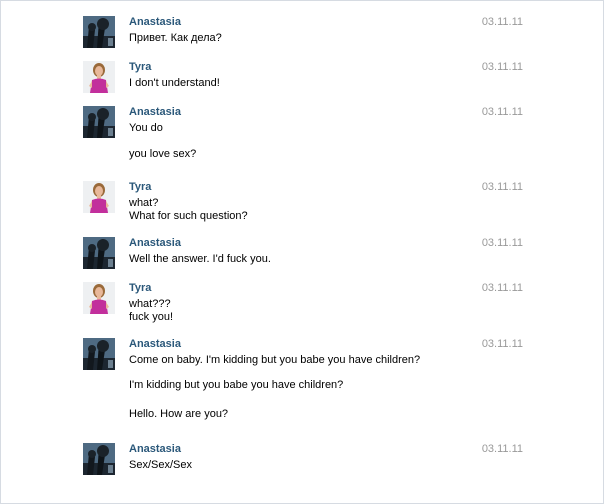 The image size is (604, 504). Describe the element at coordinates (160, 465) in the screenshot. I see `message-text: Sex/Sex/Sex` at that location.